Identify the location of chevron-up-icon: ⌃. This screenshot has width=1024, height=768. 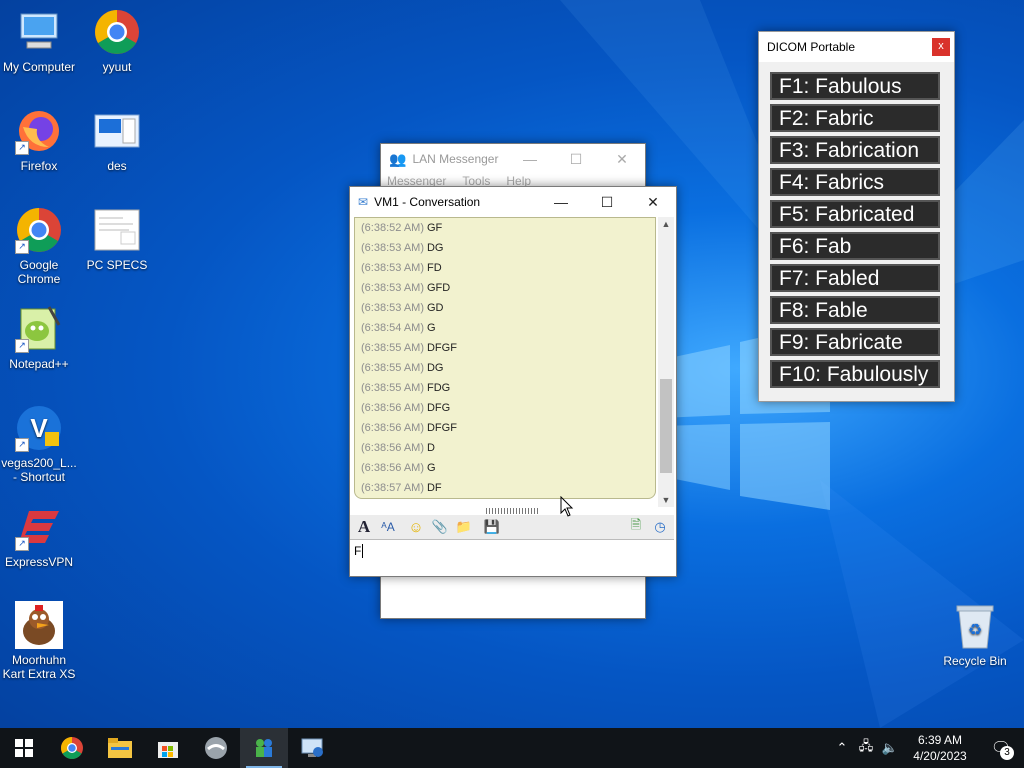
(842, 748).